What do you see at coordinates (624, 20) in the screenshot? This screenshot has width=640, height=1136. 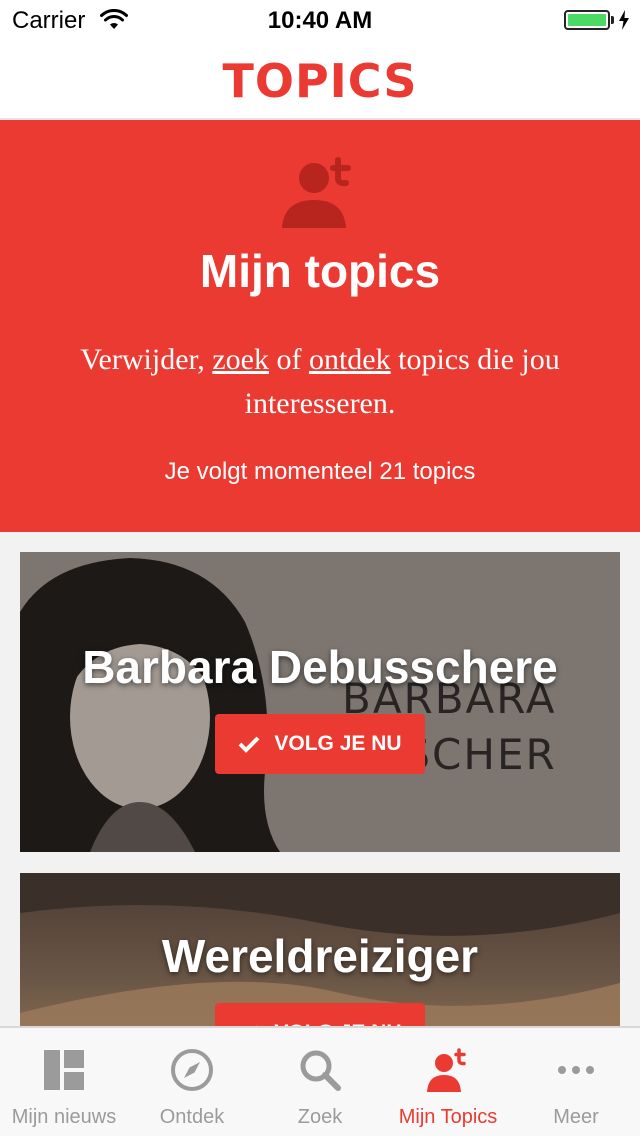 I see `charging-bolt-icon` at bounding box center [624, 20].